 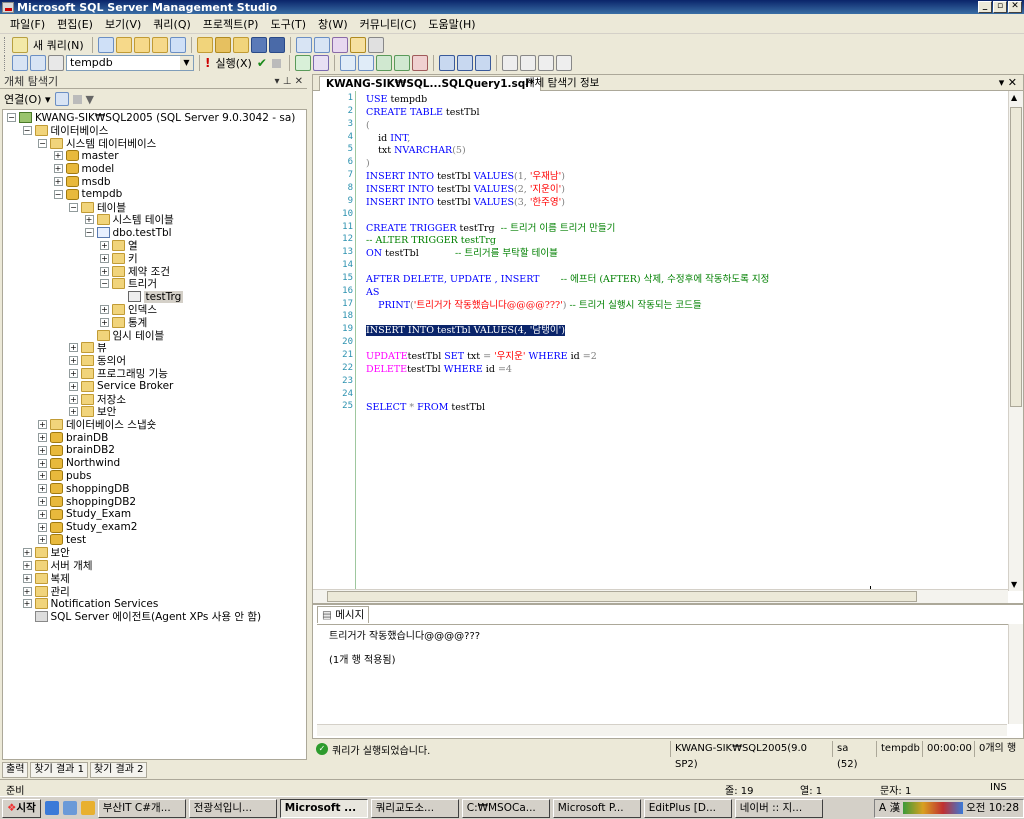 I want to click on menu-window: 창(W), so click(x=333, y=24).